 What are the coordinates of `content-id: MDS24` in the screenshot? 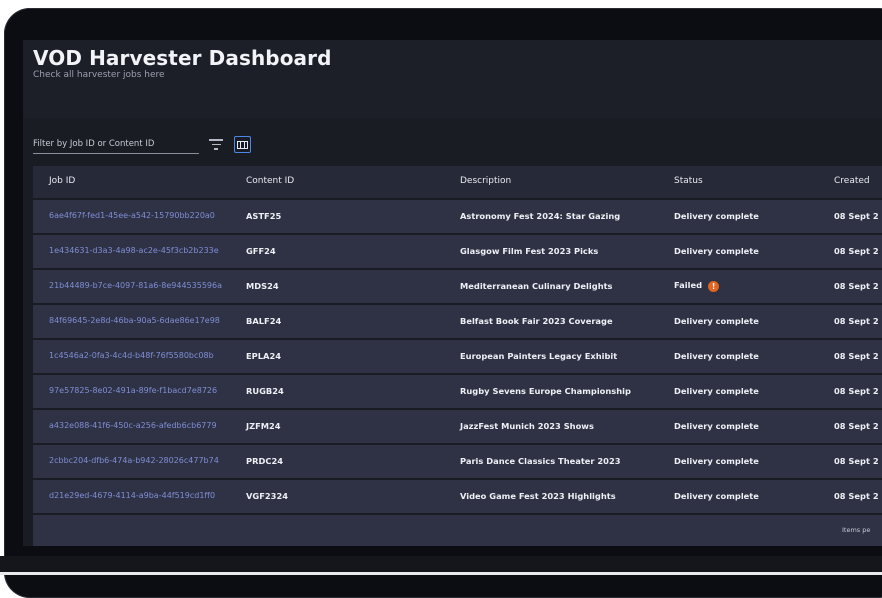 It's located at (262, 286).